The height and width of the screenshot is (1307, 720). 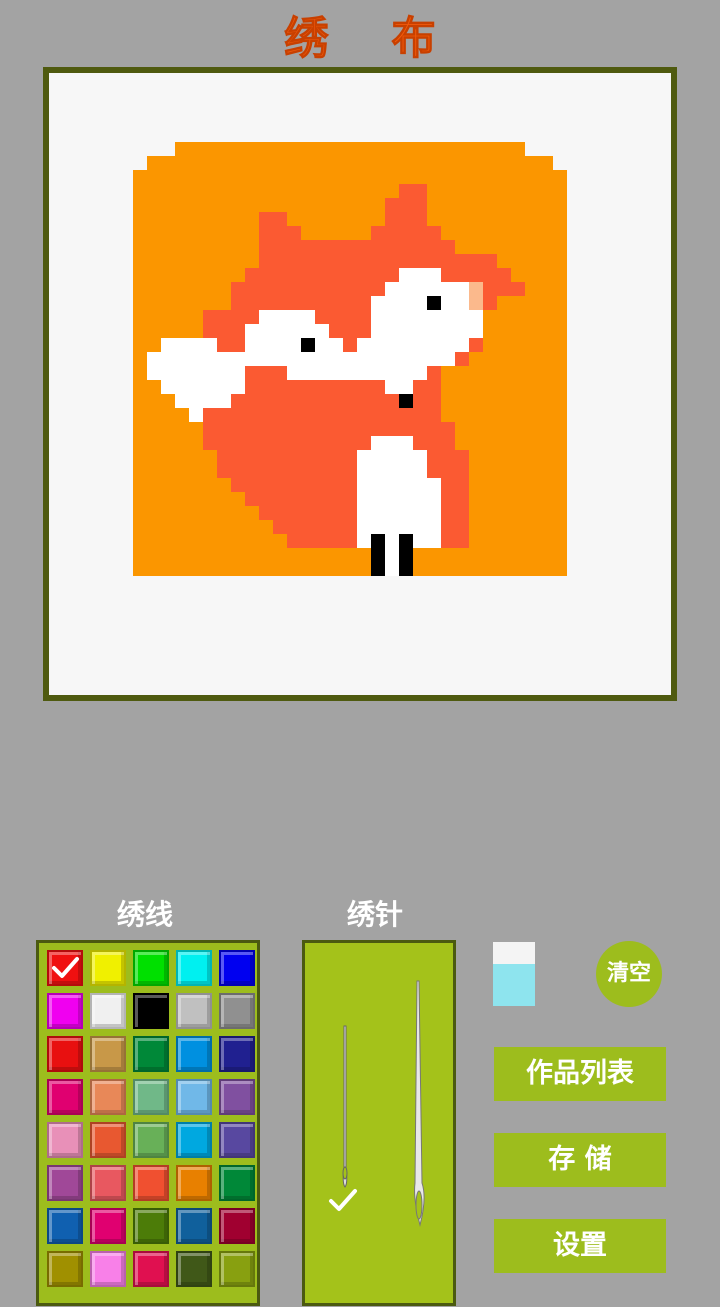 What do you see at coordinates (345, 1113) in the screenshot?
I see `needle-small` at bounding box center [345, 1113].